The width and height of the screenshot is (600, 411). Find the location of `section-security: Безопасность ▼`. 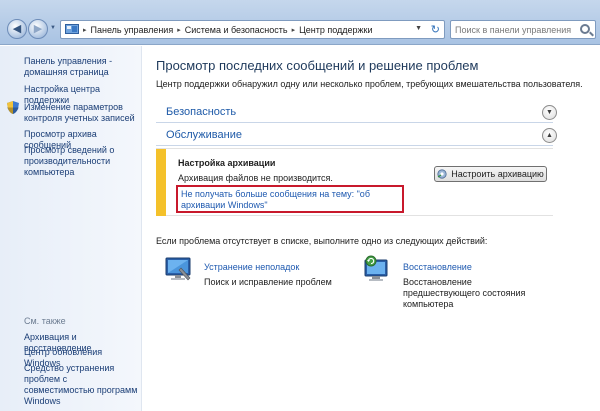

section-security: Безопасность ▼ is located at coordinates (356, 113).